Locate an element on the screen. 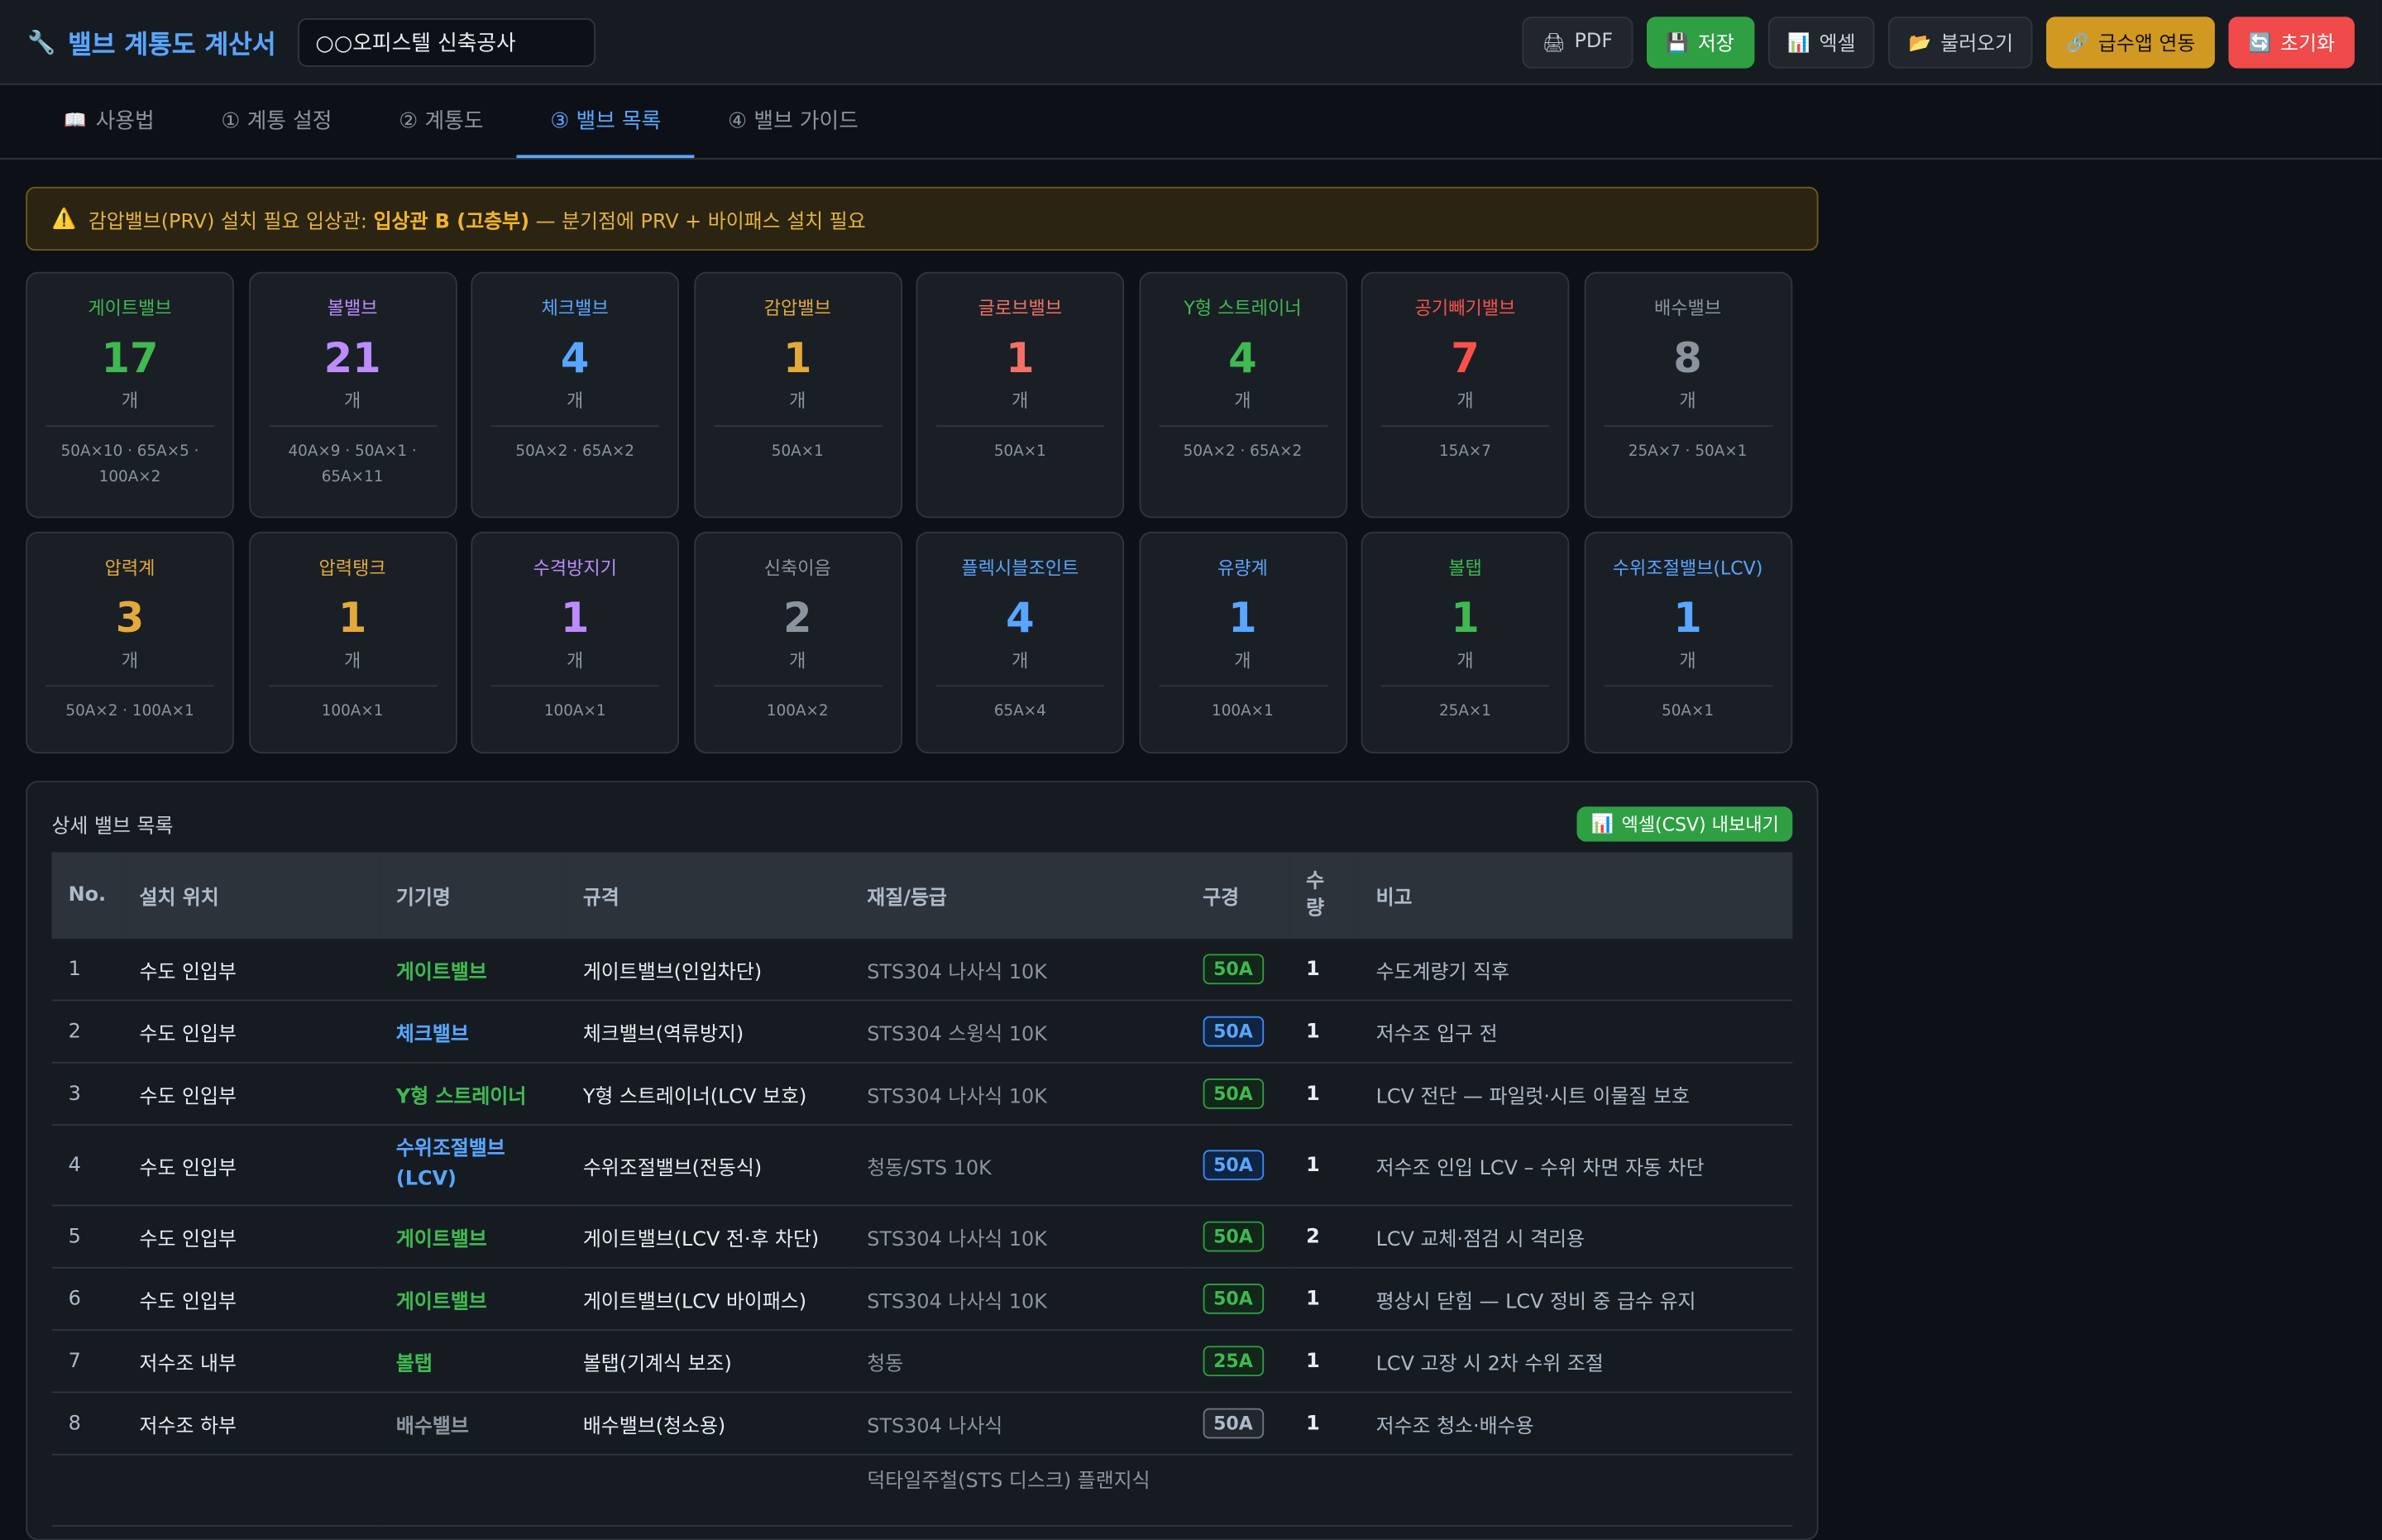 This screenshot has height=1540, width=2382. col-no: No. is located at coordinates (87, 895).